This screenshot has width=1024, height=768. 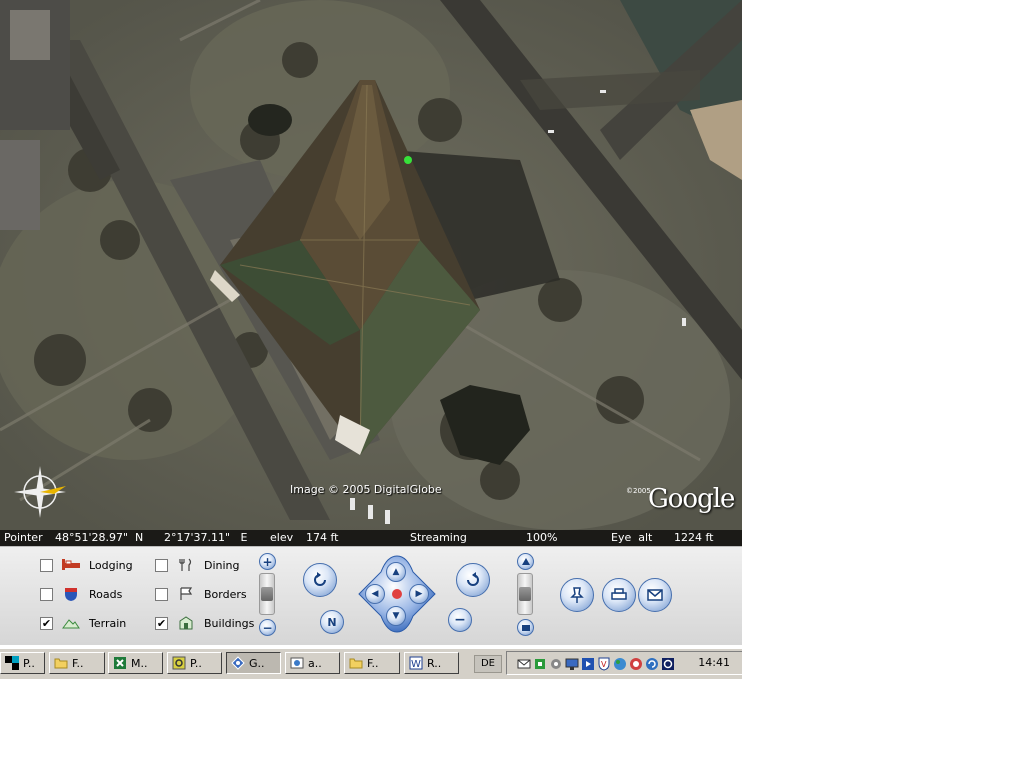 What do you see at coordinates (46, 565) in the screenshot?
I see `lodging-checkbox` at bounding box center [46, 565].